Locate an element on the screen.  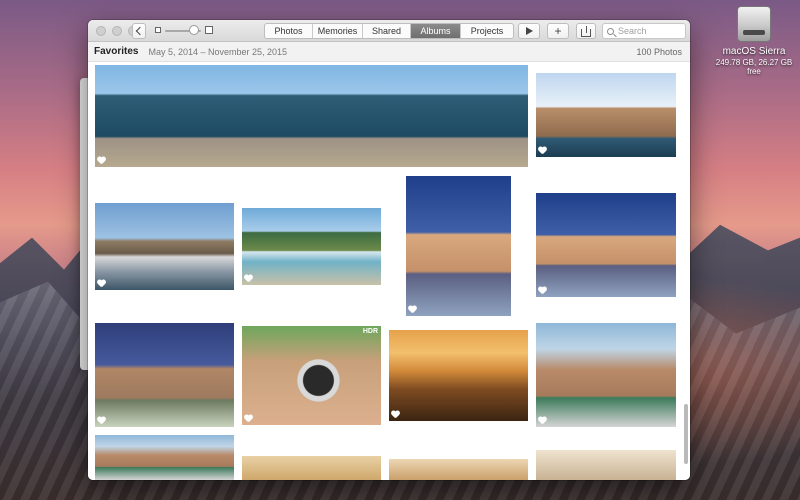
add-button: + is located at coordinates (558, 31).